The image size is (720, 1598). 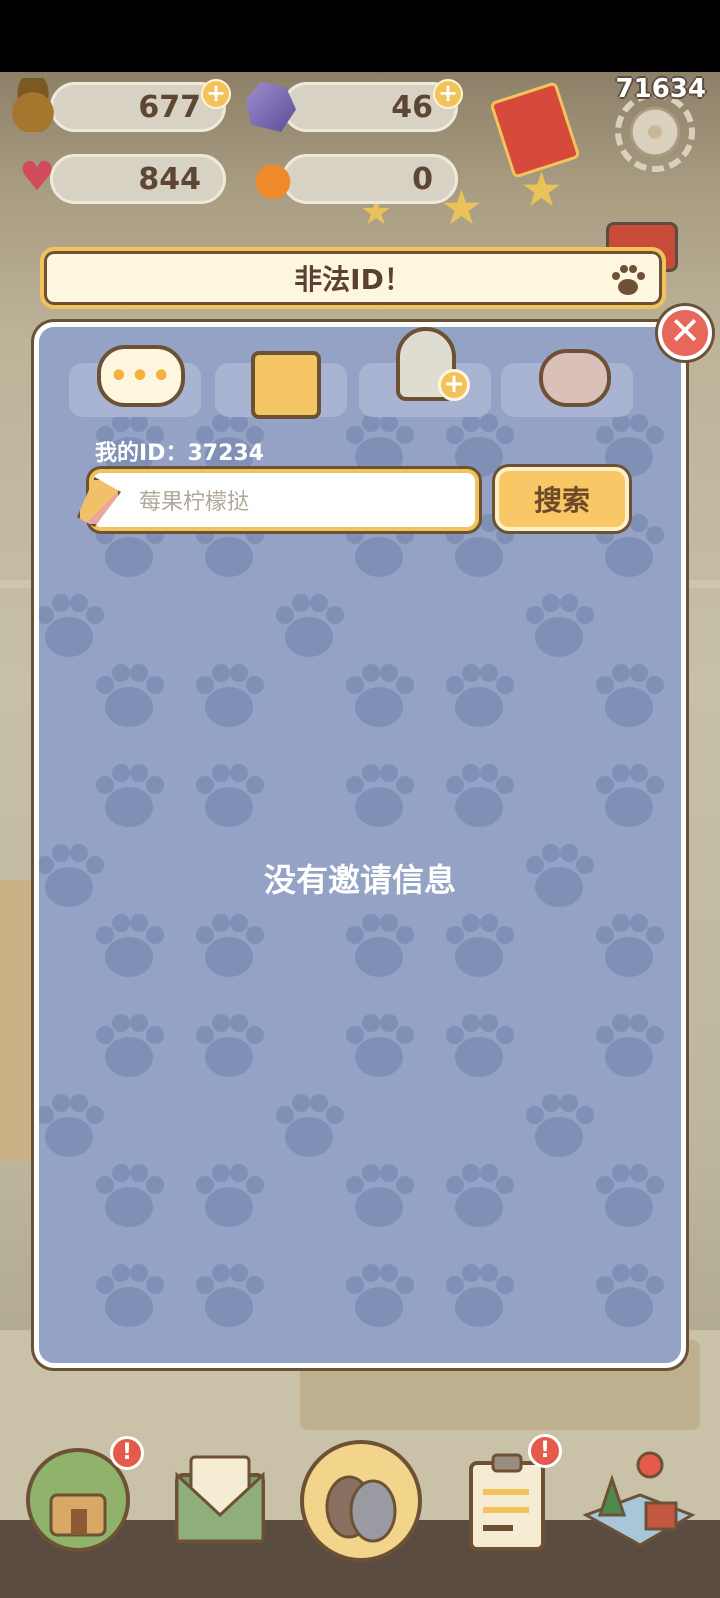 What do you see at coordinates (454, 385) in the screenshot?
I see `plus-icon: +` at bounding box center [454, 385].